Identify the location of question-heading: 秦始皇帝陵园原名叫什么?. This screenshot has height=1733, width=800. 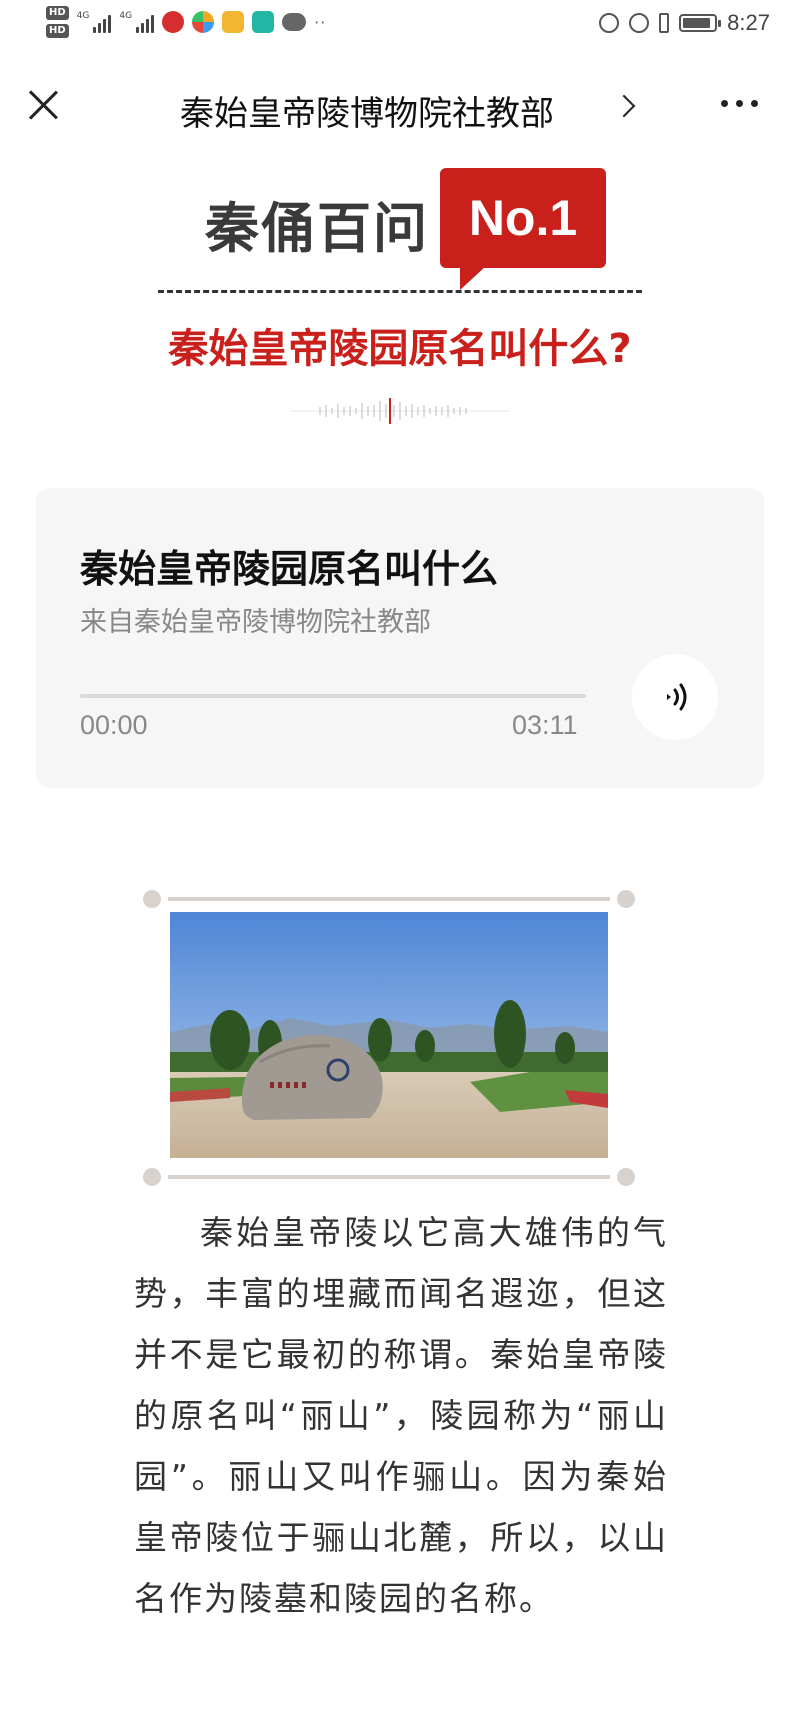
(400, 349).